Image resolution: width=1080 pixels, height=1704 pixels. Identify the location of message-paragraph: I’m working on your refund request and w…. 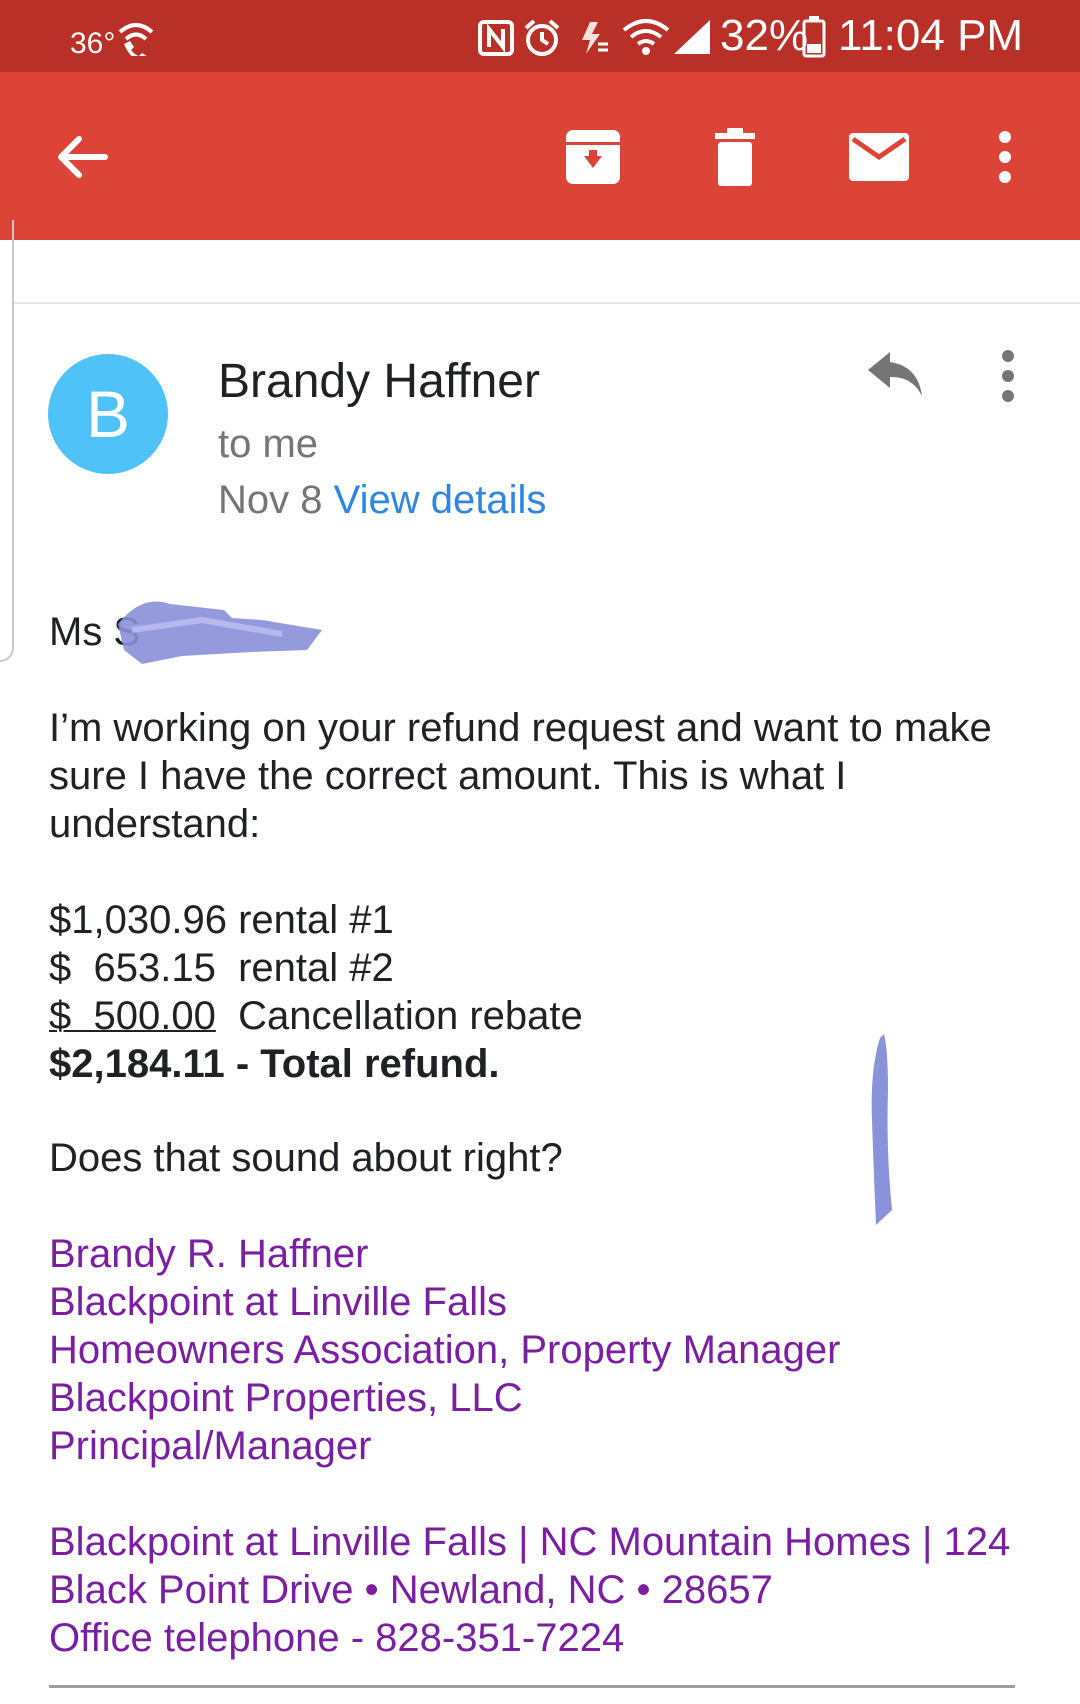
(520, 776).